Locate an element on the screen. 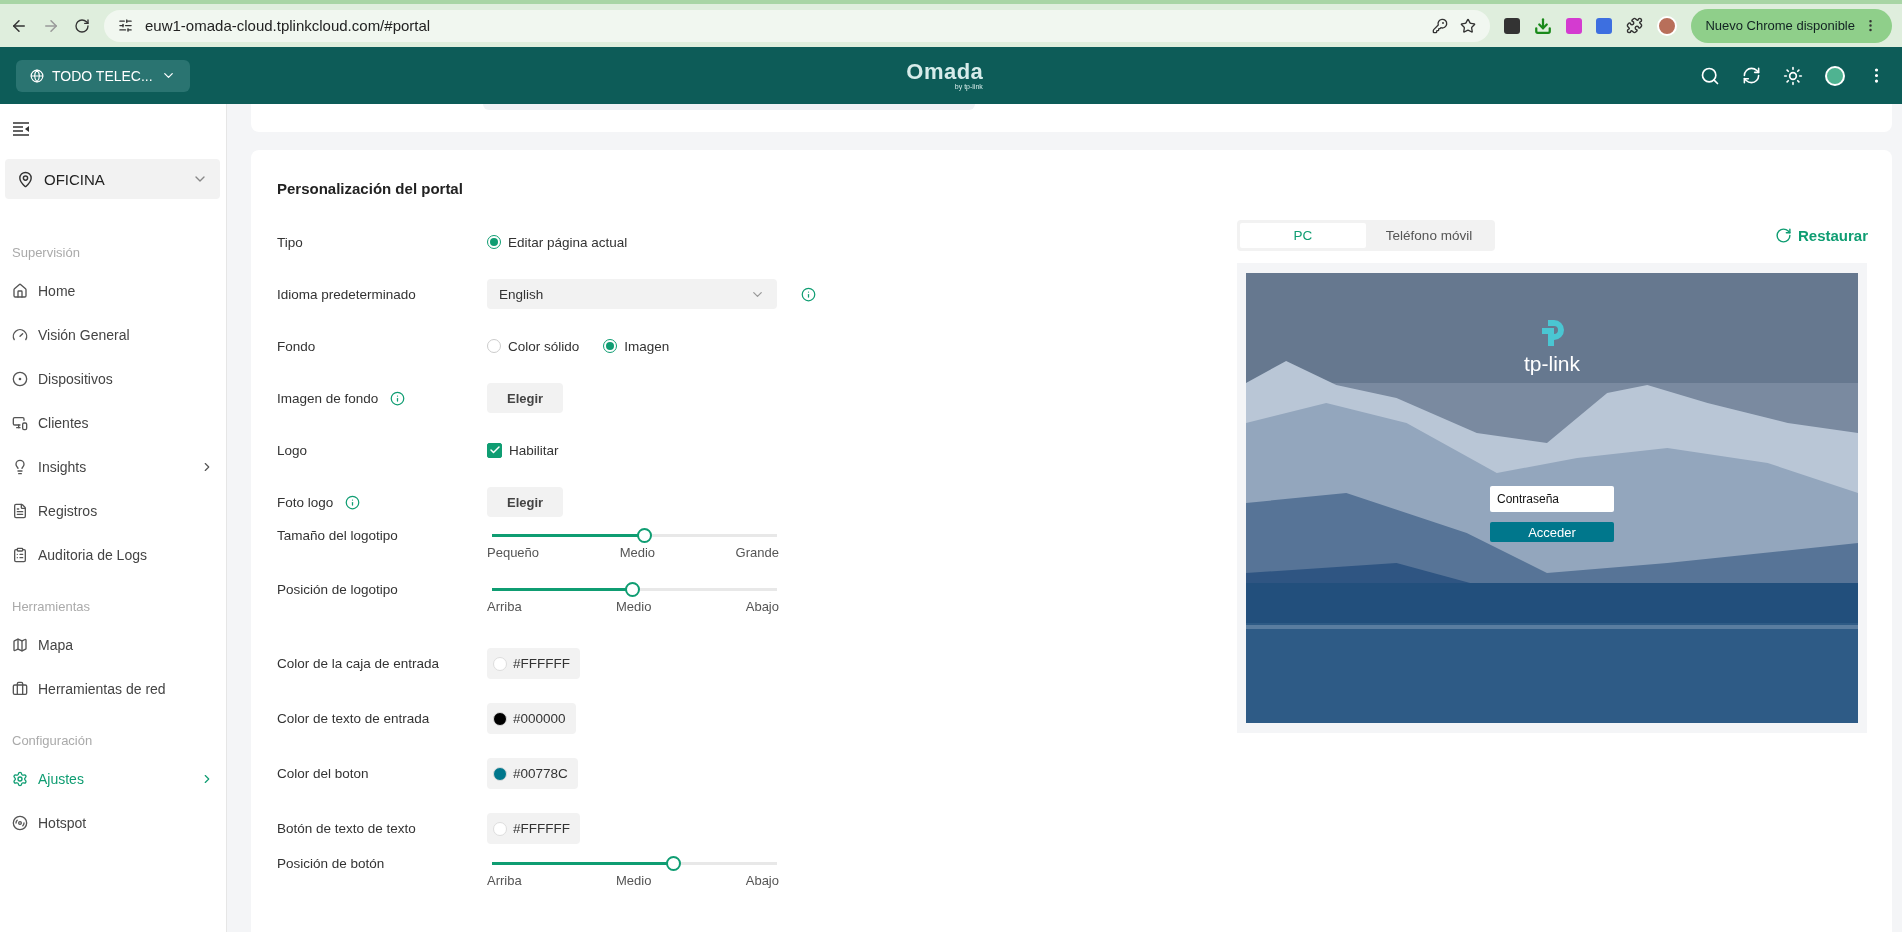 The height and width of the screenshot is (932, 1902). nav-item: Insights is located at coordinates (113, 467).